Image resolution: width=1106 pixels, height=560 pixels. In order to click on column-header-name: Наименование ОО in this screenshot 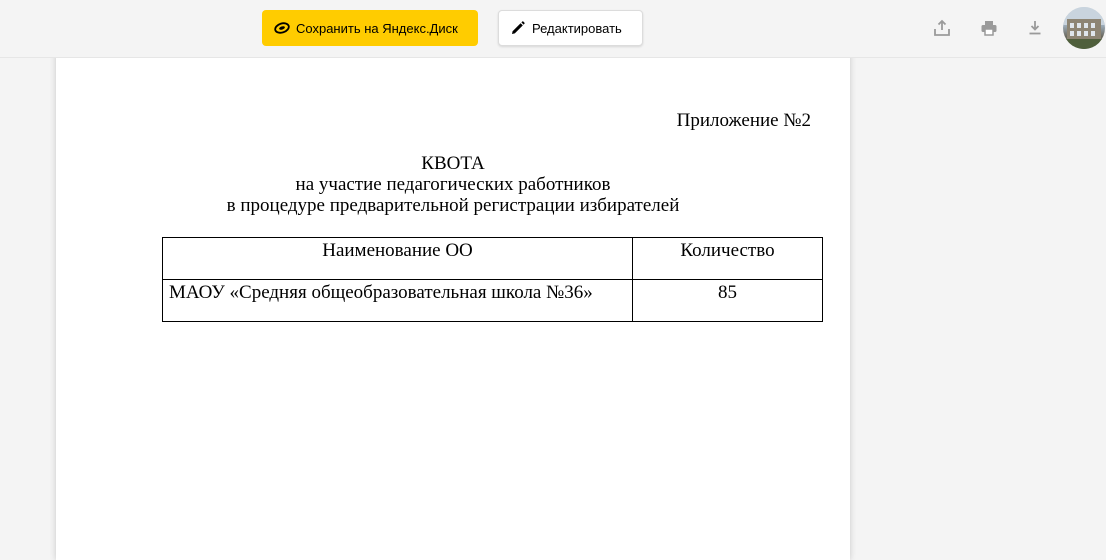, I will do `click(397, 258)`.